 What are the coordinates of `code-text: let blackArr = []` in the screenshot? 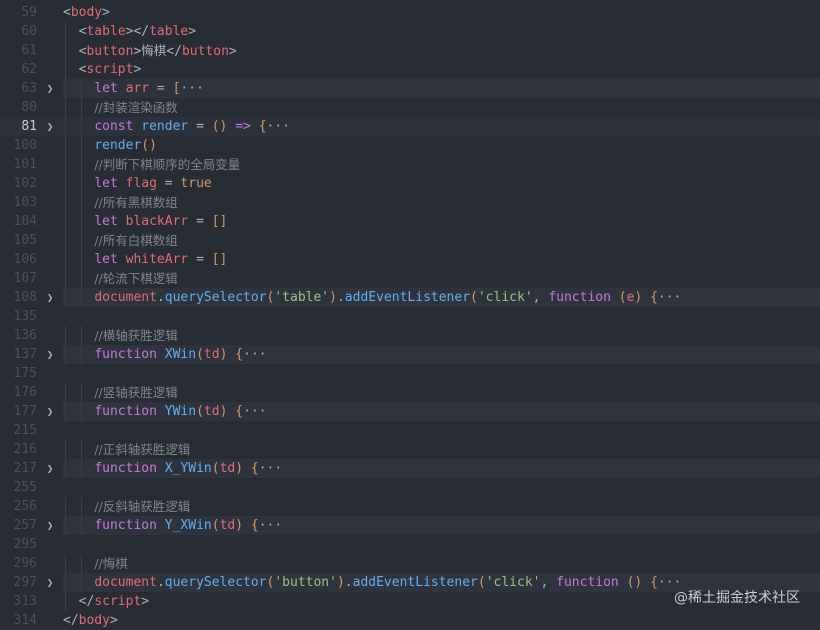 It's located at (441, 221).